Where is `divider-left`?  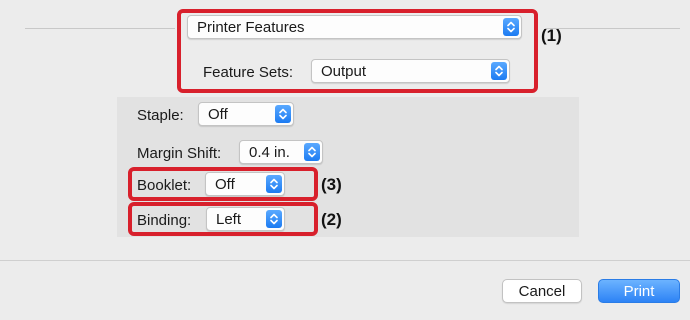
divider-left is located at coordinates (100, 28).